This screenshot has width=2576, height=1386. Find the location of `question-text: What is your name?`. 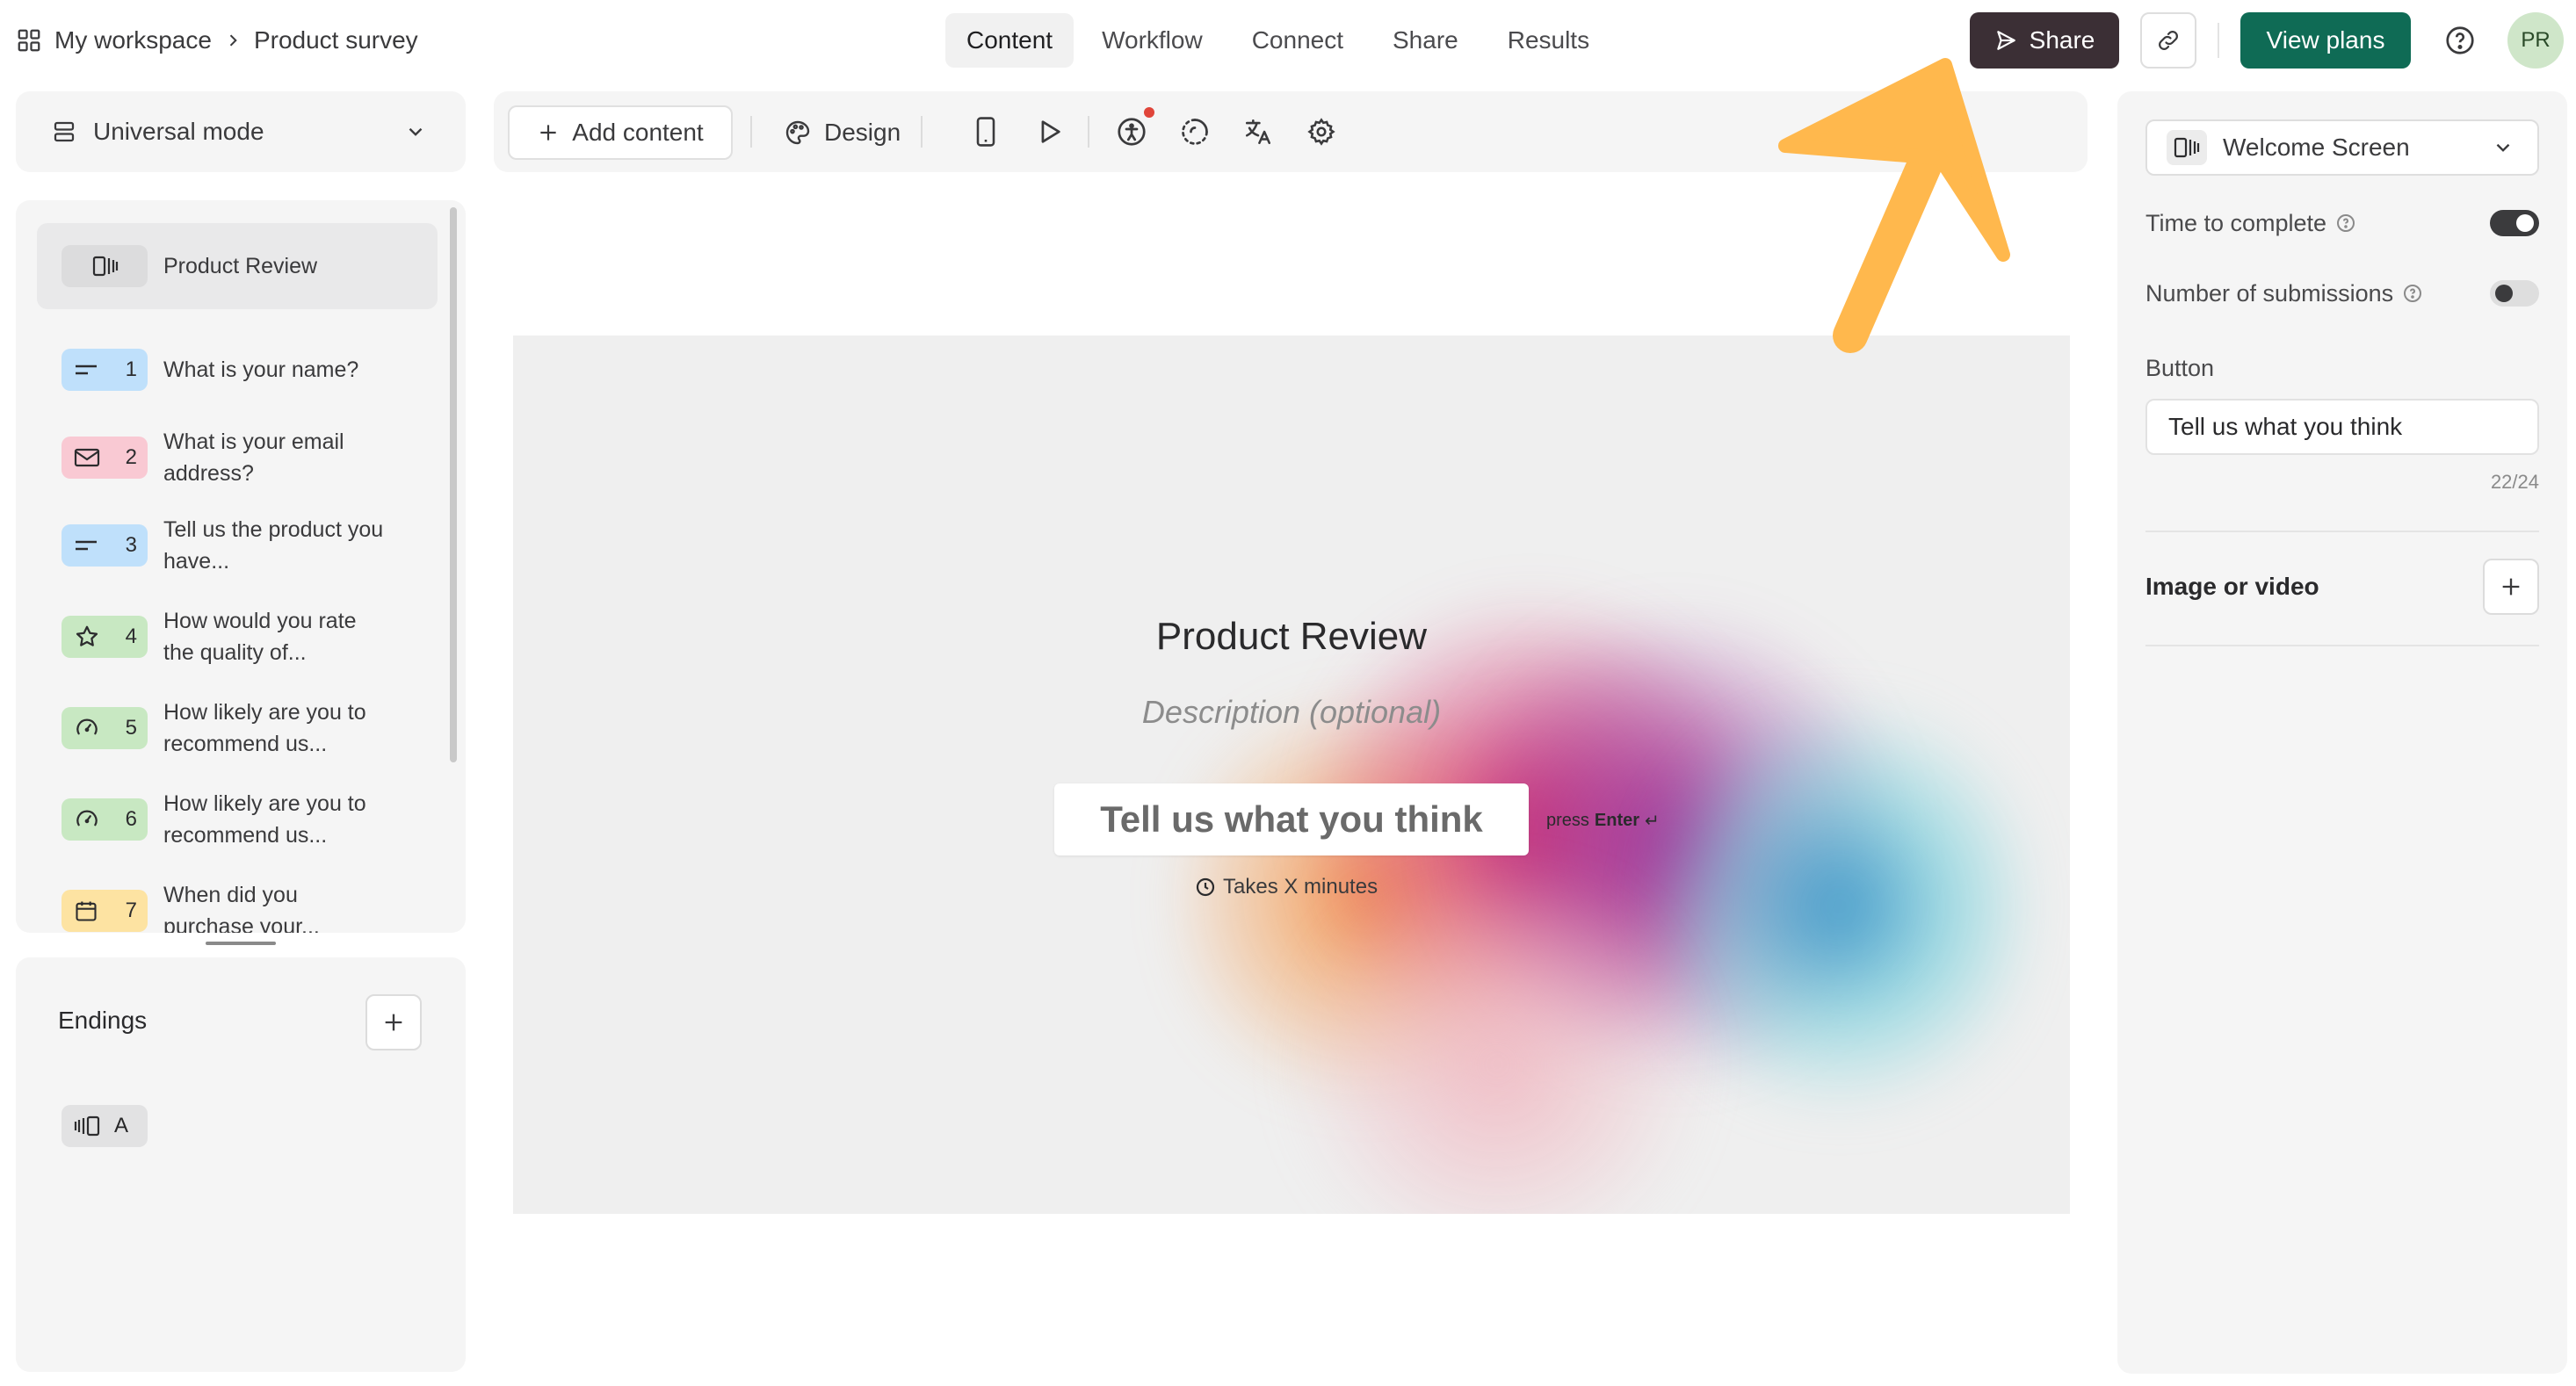

question-text: What is your name? is located at coordinates (261, 369).